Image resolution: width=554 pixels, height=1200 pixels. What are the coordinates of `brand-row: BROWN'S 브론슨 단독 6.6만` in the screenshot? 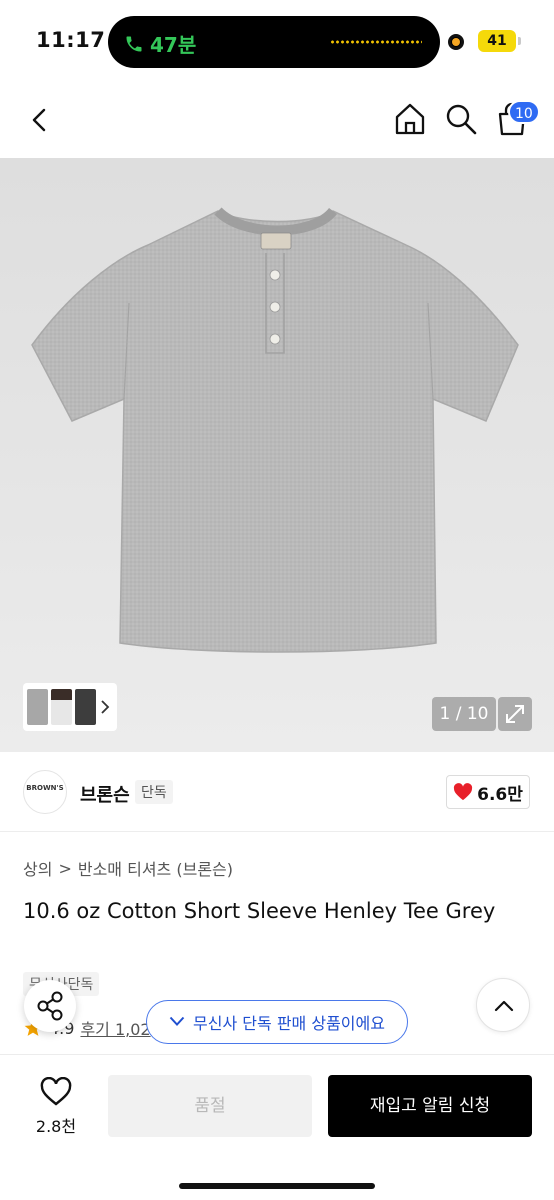 It's located at (277, 792).